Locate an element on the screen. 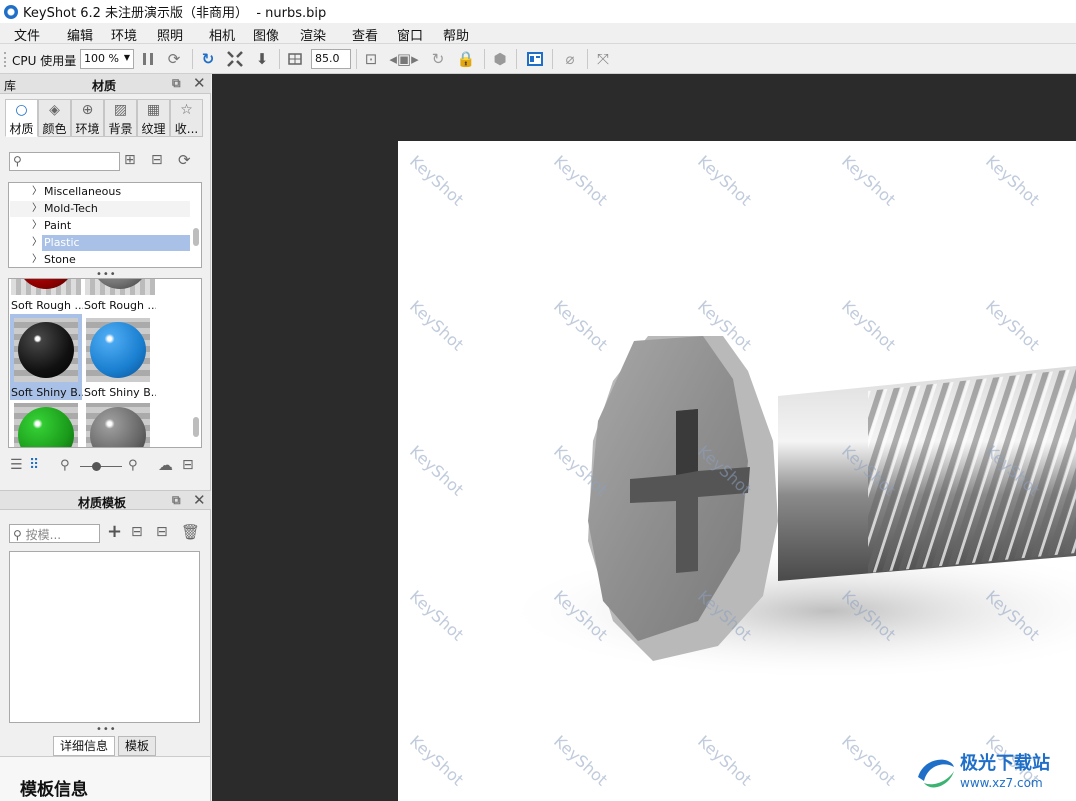  add-folder-icon: ⊞ is located at coordinates (130, 160).